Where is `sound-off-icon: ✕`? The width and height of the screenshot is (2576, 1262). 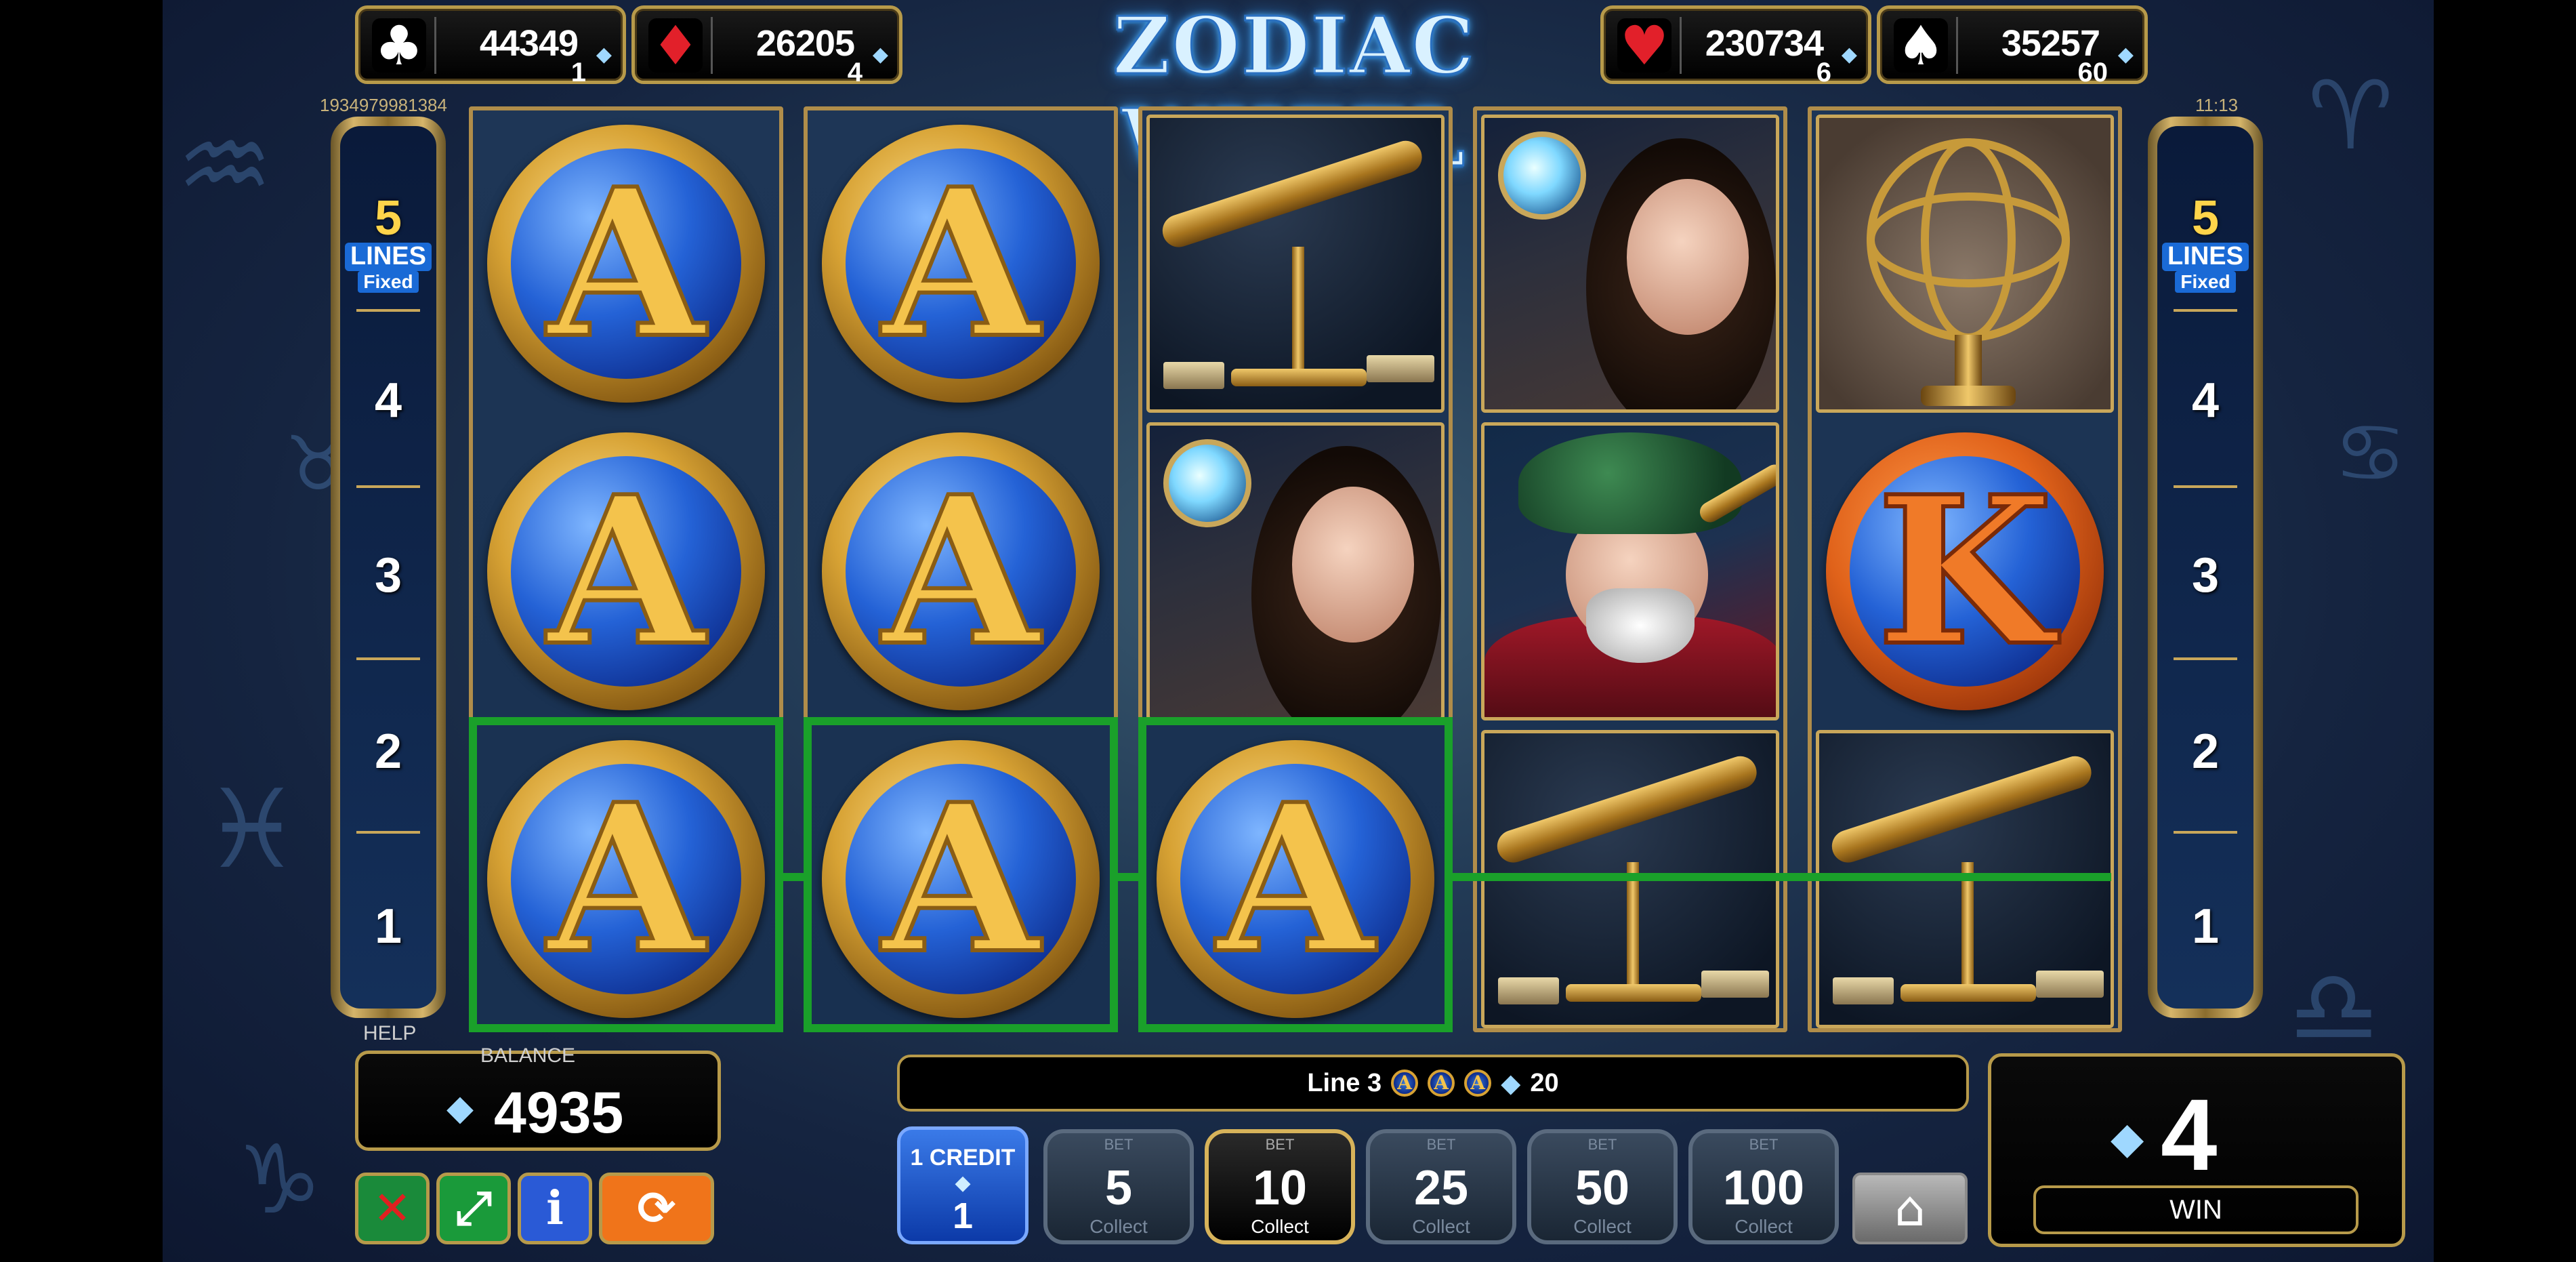 sound-off-icon: ✕ is located at coordinates (392, 1209).